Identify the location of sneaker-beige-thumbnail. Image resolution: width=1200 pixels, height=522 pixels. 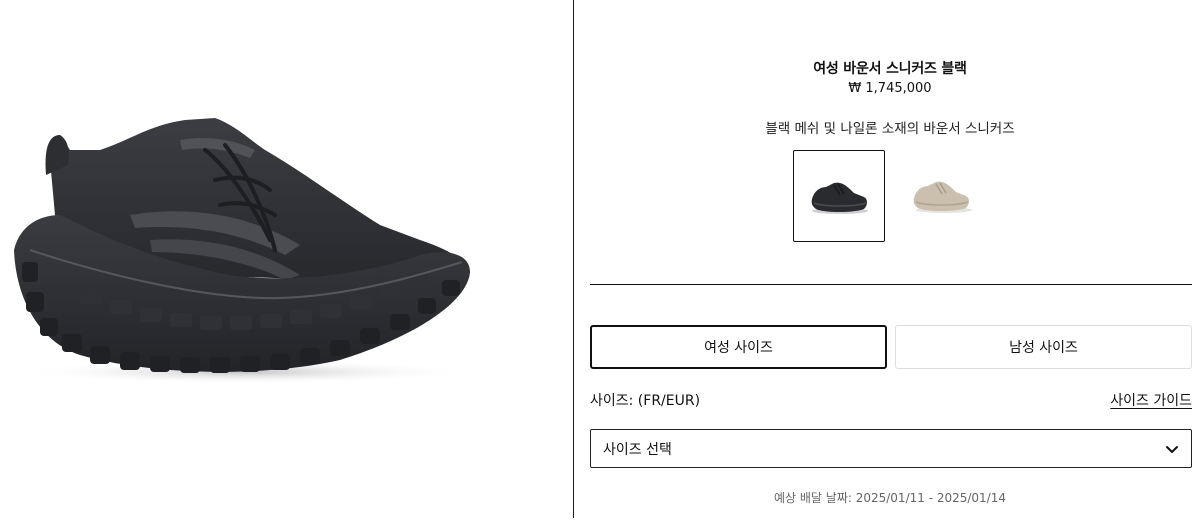
(942, 197).